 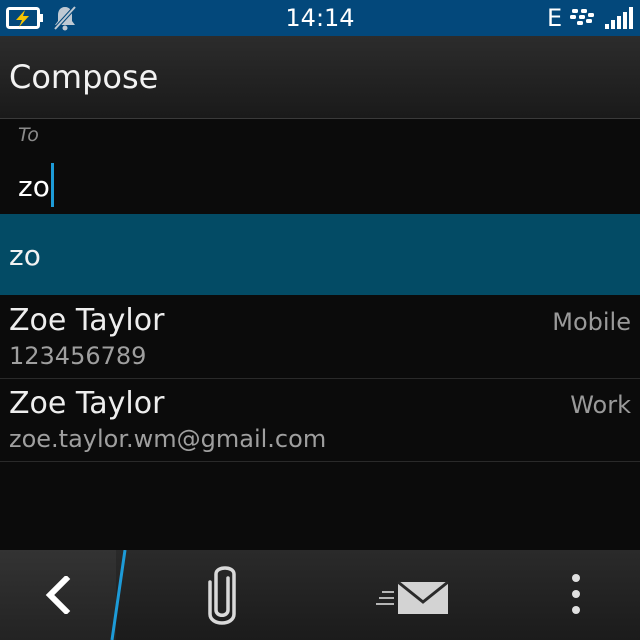 I want to click on action-bar, so click(x=320, y=595).